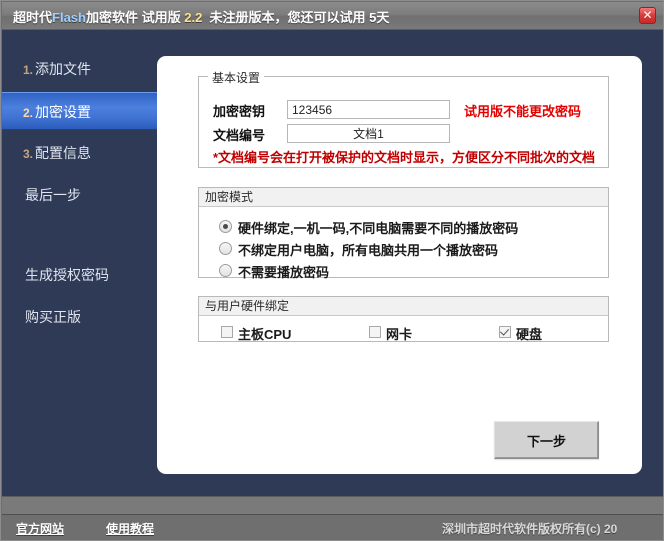 Image resolution: width=664 pixels, height=541 pixels. Describe the element at coordinates (368, 109) in the screenshot. I see `encryption-key-input` at that location.